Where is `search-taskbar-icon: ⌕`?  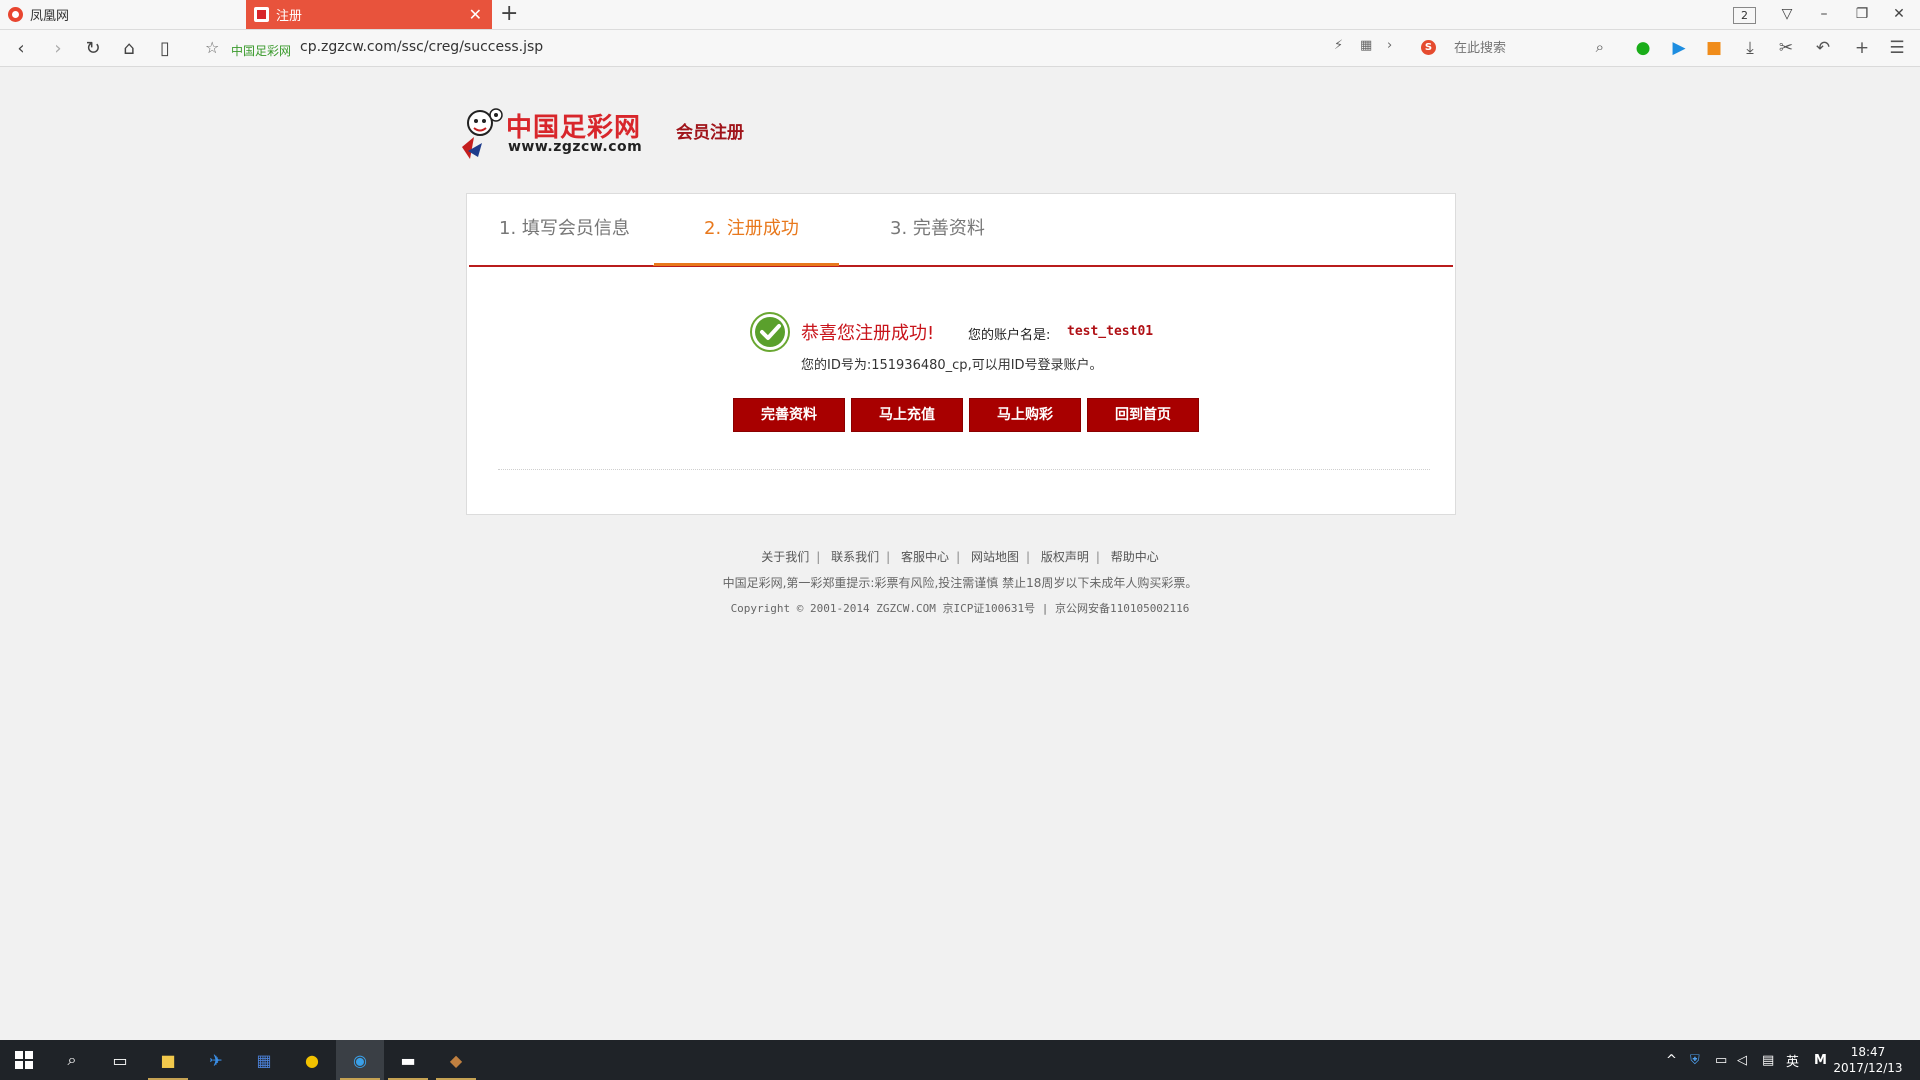 search-taskbar-icon: ⌕ is located at coordinates (72, 1060).